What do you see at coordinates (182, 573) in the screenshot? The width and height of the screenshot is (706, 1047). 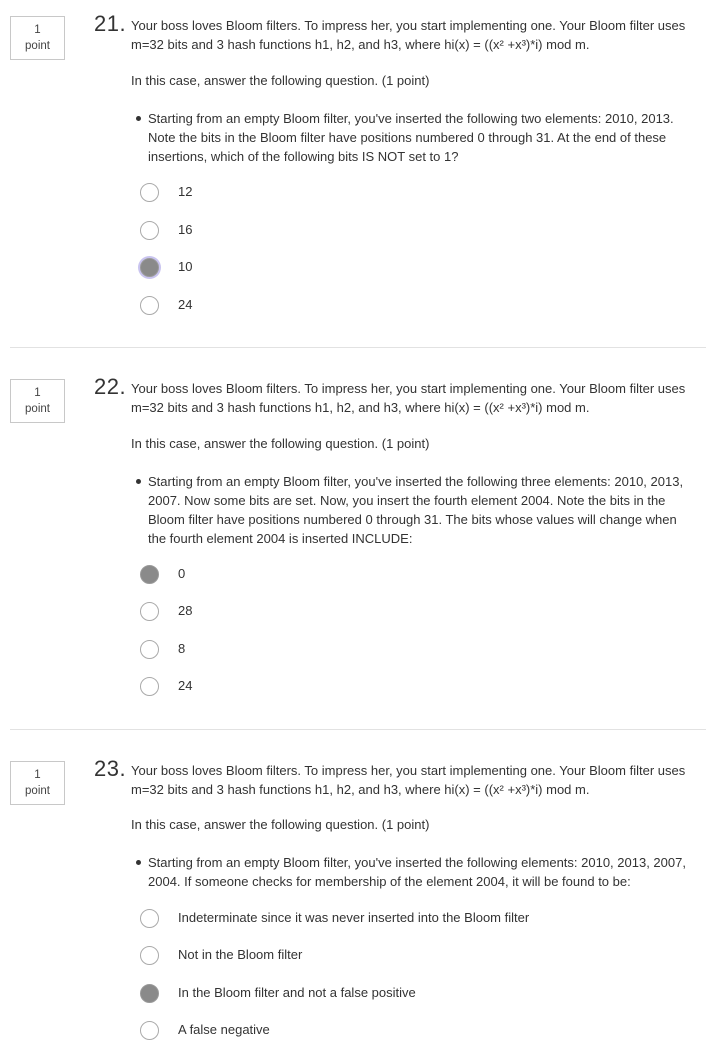 I see `option-label: 0` at bounding box center [182, 573].